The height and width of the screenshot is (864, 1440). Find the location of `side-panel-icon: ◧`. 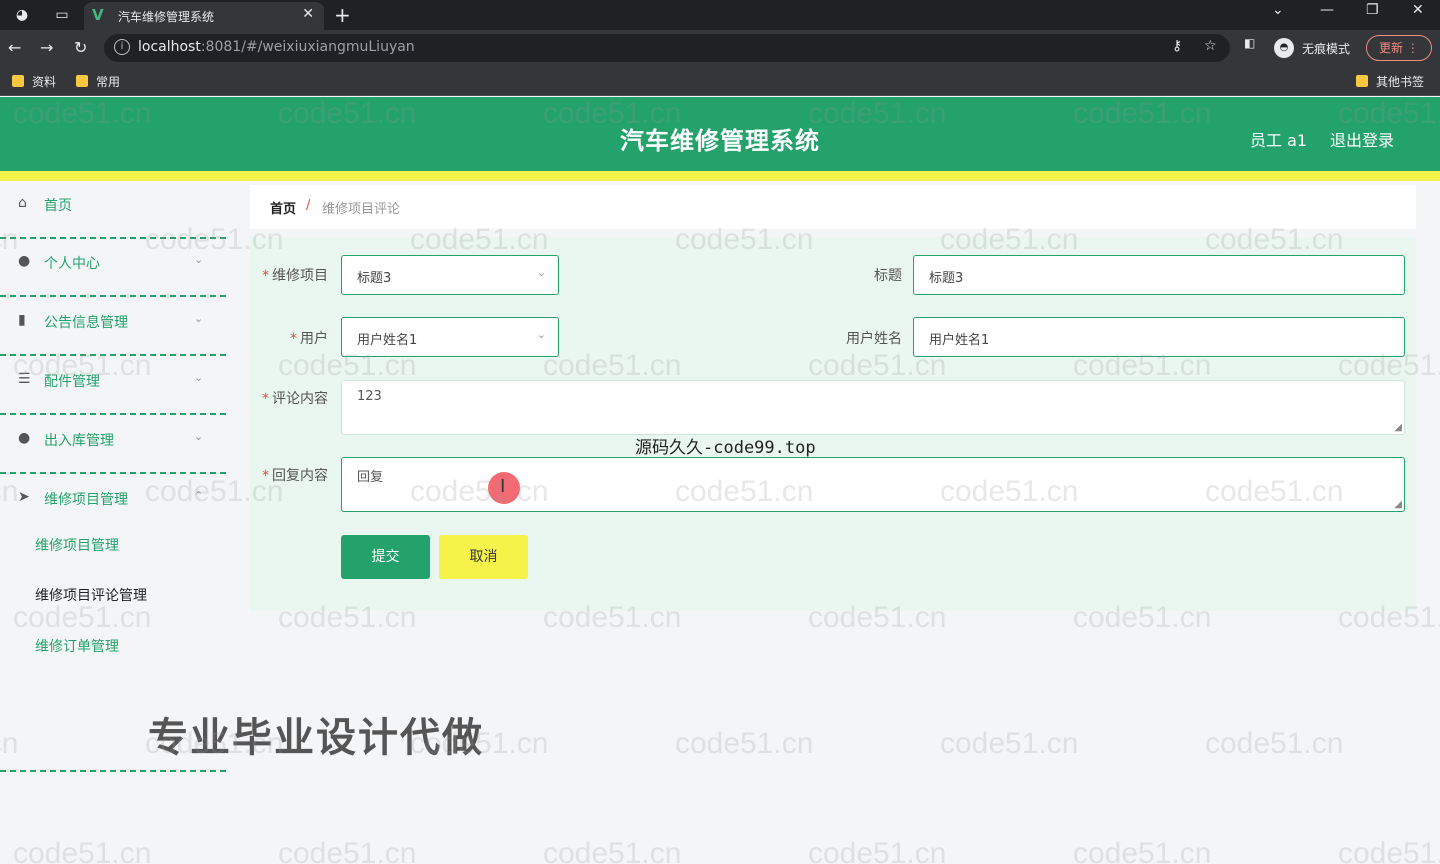

side-panel-icon: ◧ is located at coordinates (1249, 43).